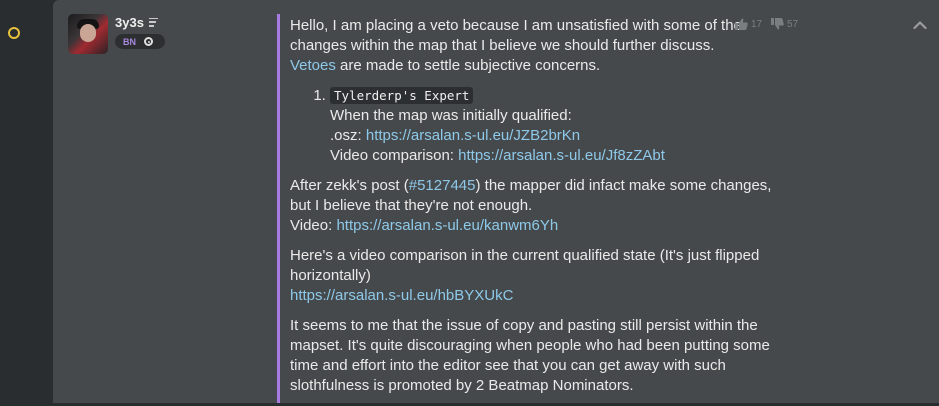  What do you see at coordinates (834, 26) in the screenshot?
I see `vote-controls: 17 57` at bounding box center [834, 26].